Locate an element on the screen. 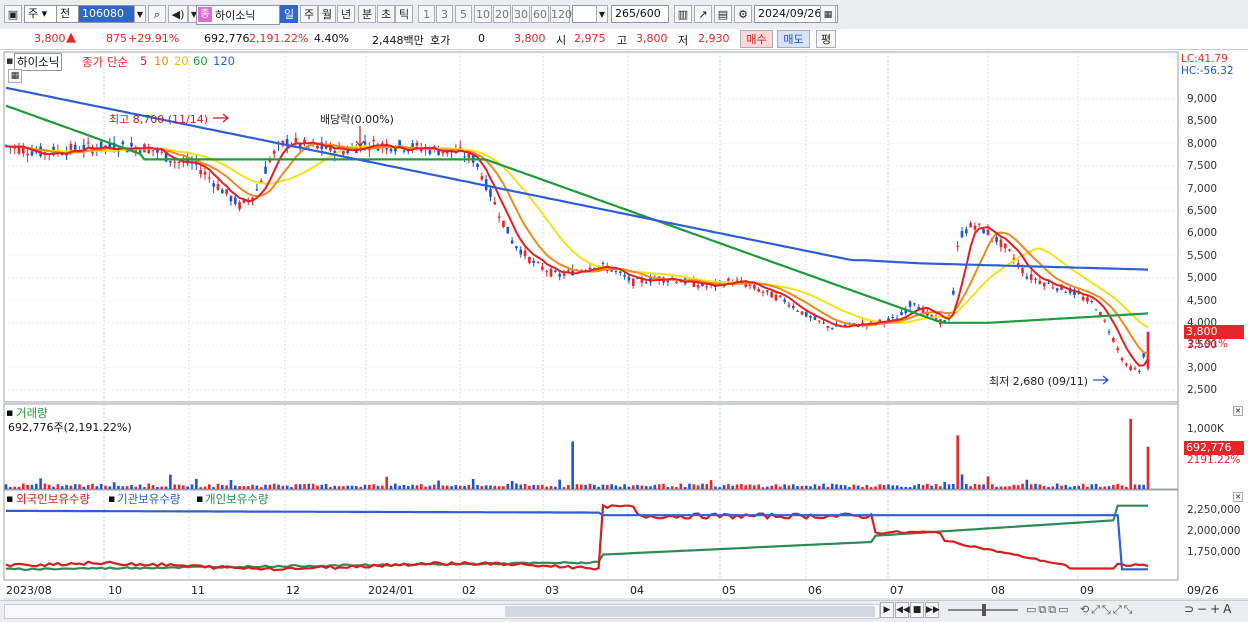  period-tab-3: 월 is located at coordinates (327, 14).